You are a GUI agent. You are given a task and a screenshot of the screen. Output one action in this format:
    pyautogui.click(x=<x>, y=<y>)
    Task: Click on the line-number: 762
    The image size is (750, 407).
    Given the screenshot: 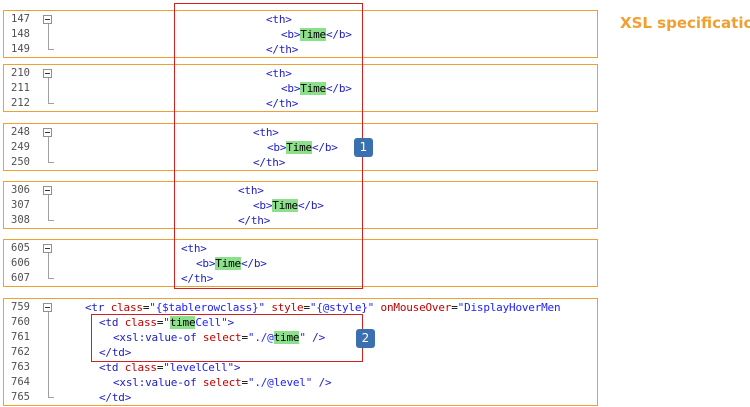 What is the action you would take?
    pyautogui.click(x=20, y=352)
    